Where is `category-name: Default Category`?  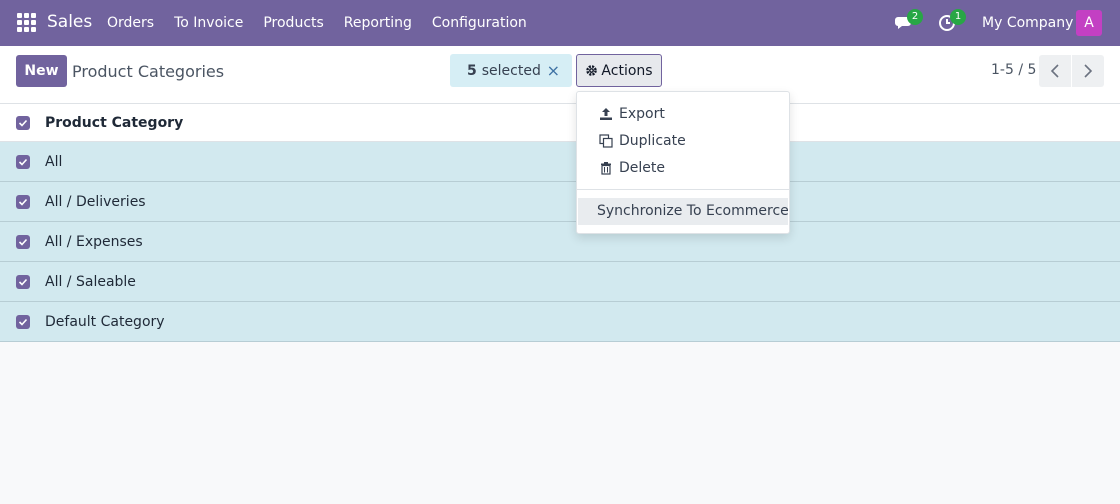 category-name: Default Category is located at coordinates (105, 321).